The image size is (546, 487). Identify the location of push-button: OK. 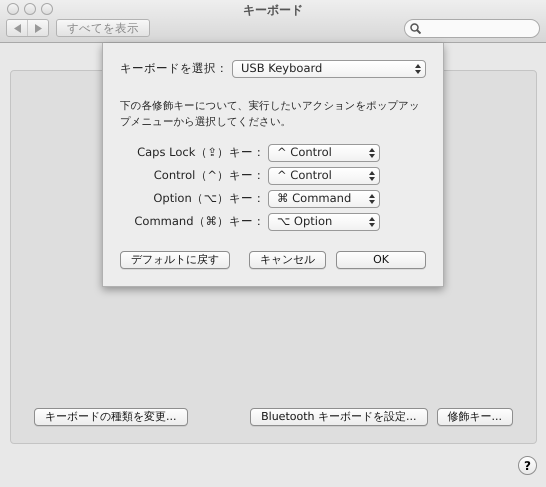
(381, 260).